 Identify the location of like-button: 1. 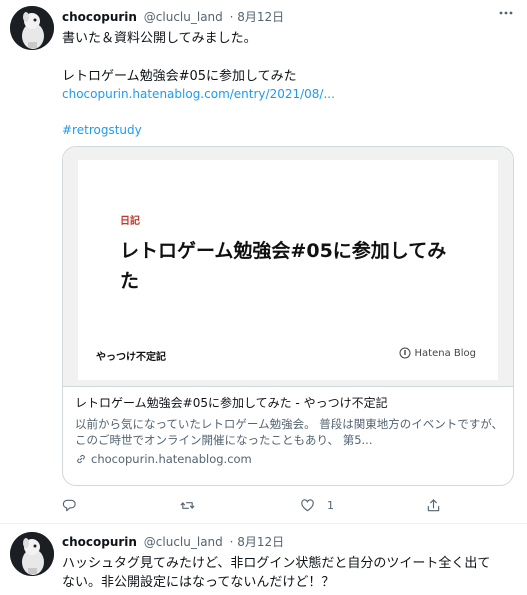
(317, 505).